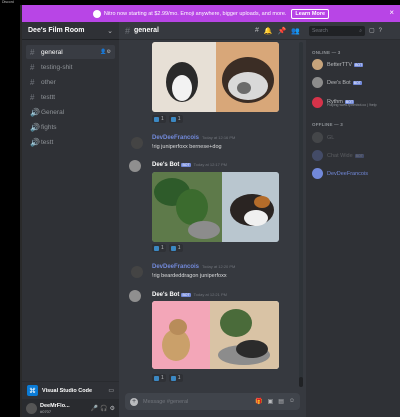 This screenshot has height=417, width=400. I want to click on bell-icon: 🔔, so click(268, 31).